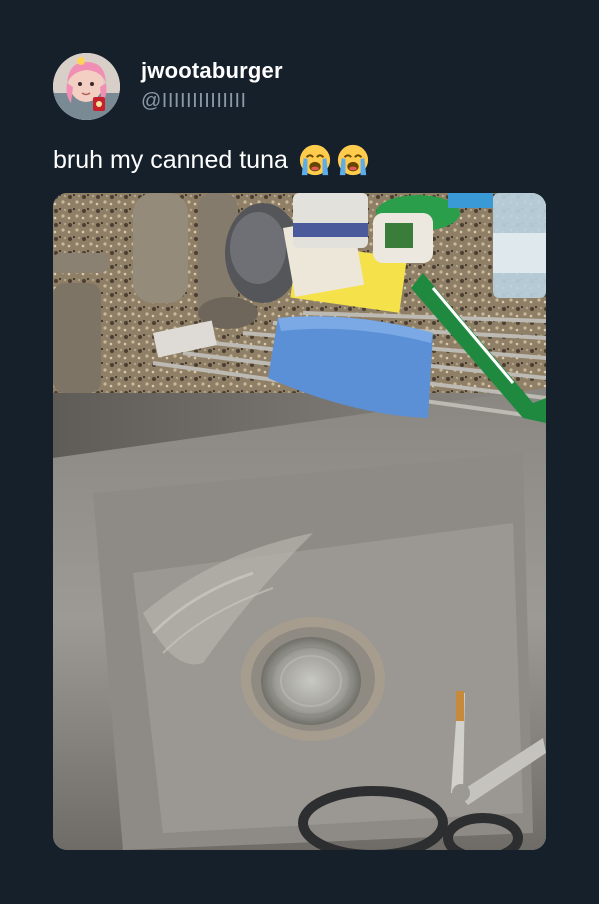 The width and height of the screenshot is (599, 904). Describe the element at coordinates (170, 159) in the screenshot. I see `tweet-text: bruh my canned tuna` at that location.